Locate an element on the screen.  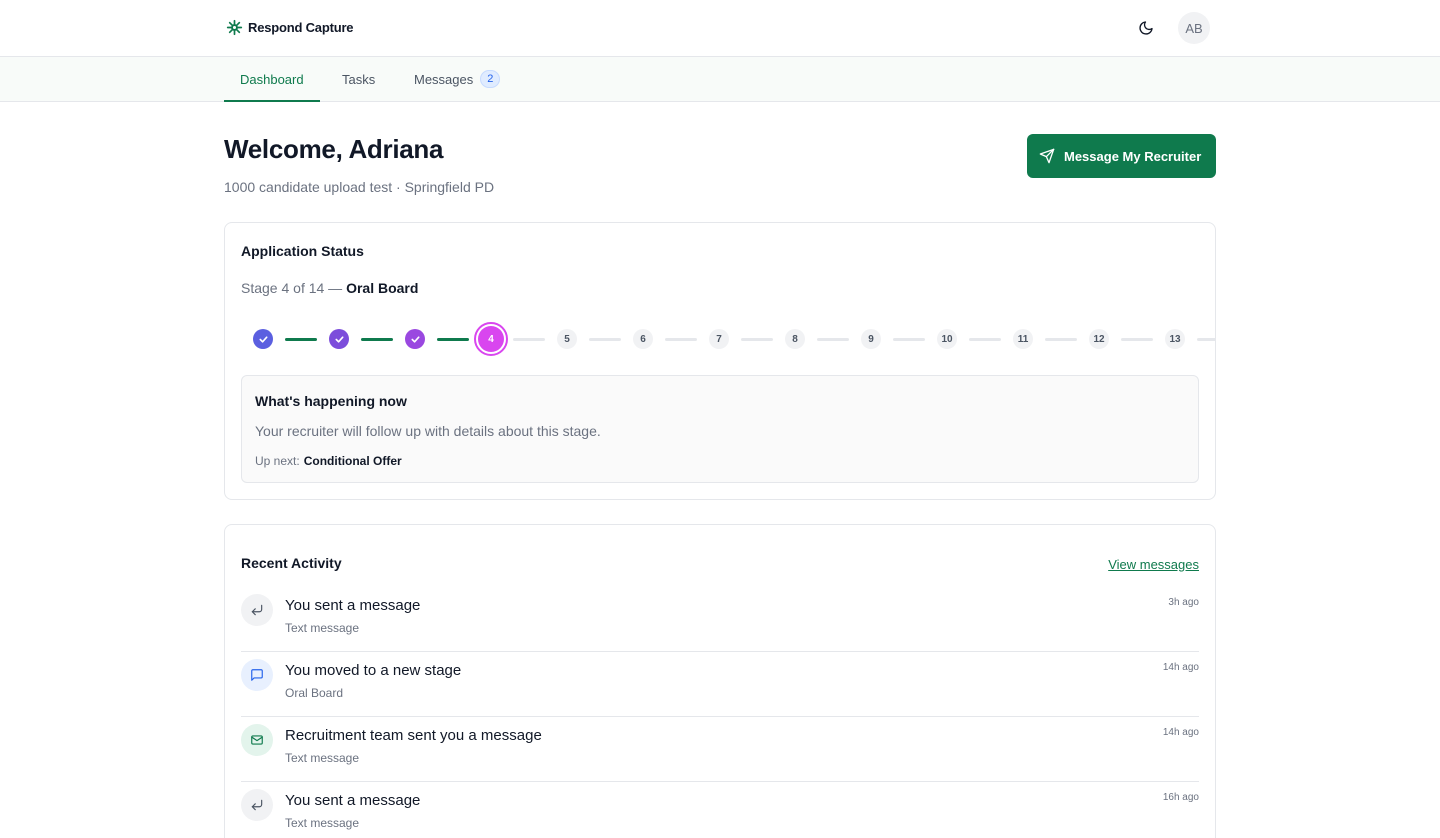
stage-step-upcoming: 11 is located at coordinates (1023, 339).